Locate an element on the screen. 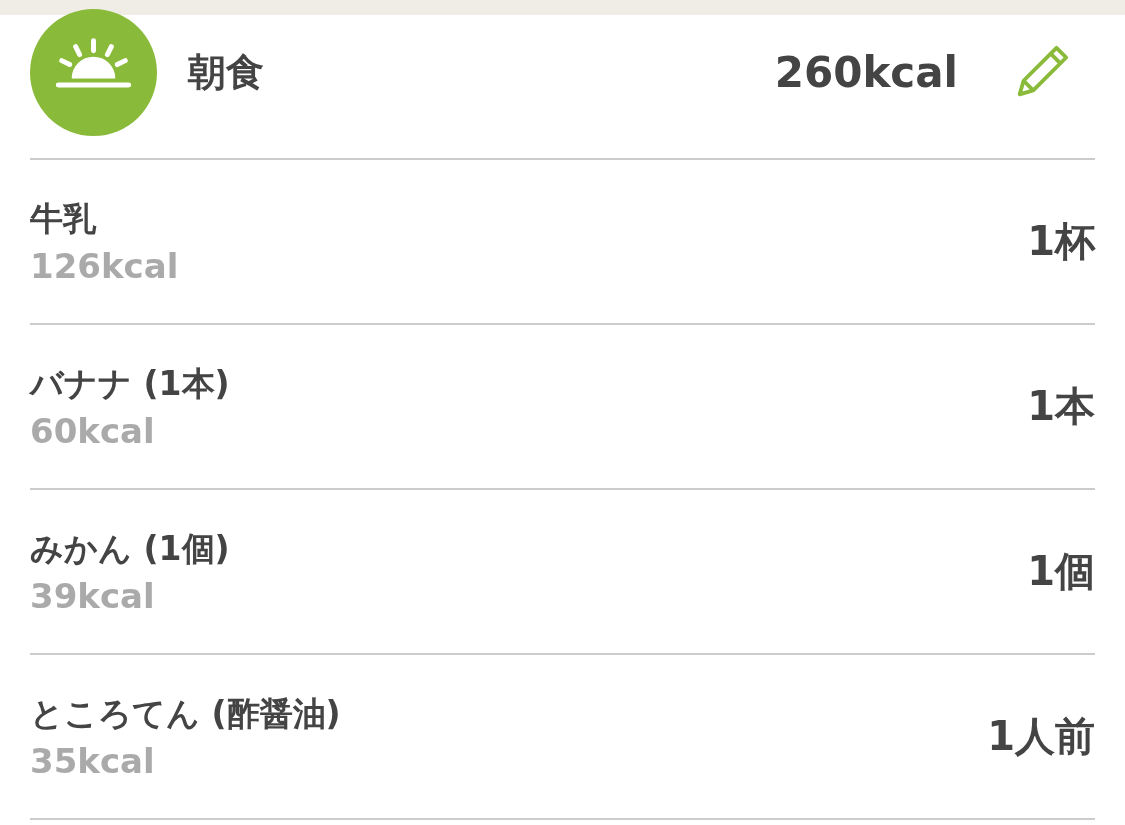  sunrise-icon is located at coordinates (93, 72).